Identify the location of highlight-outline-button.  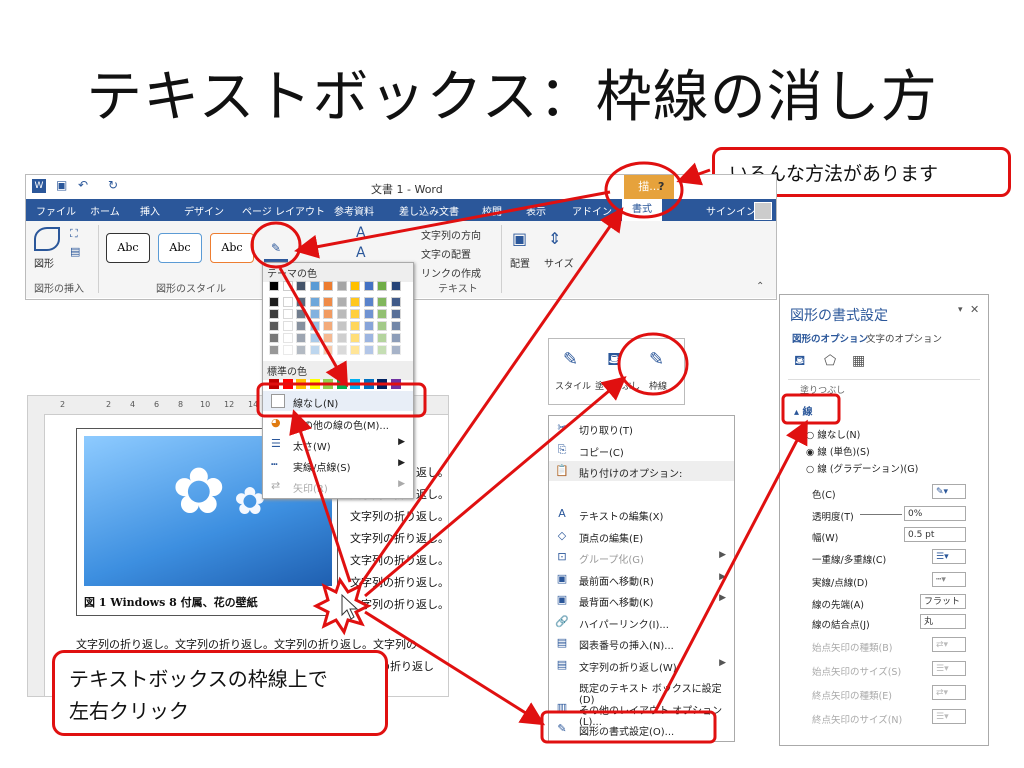
(276, 245).